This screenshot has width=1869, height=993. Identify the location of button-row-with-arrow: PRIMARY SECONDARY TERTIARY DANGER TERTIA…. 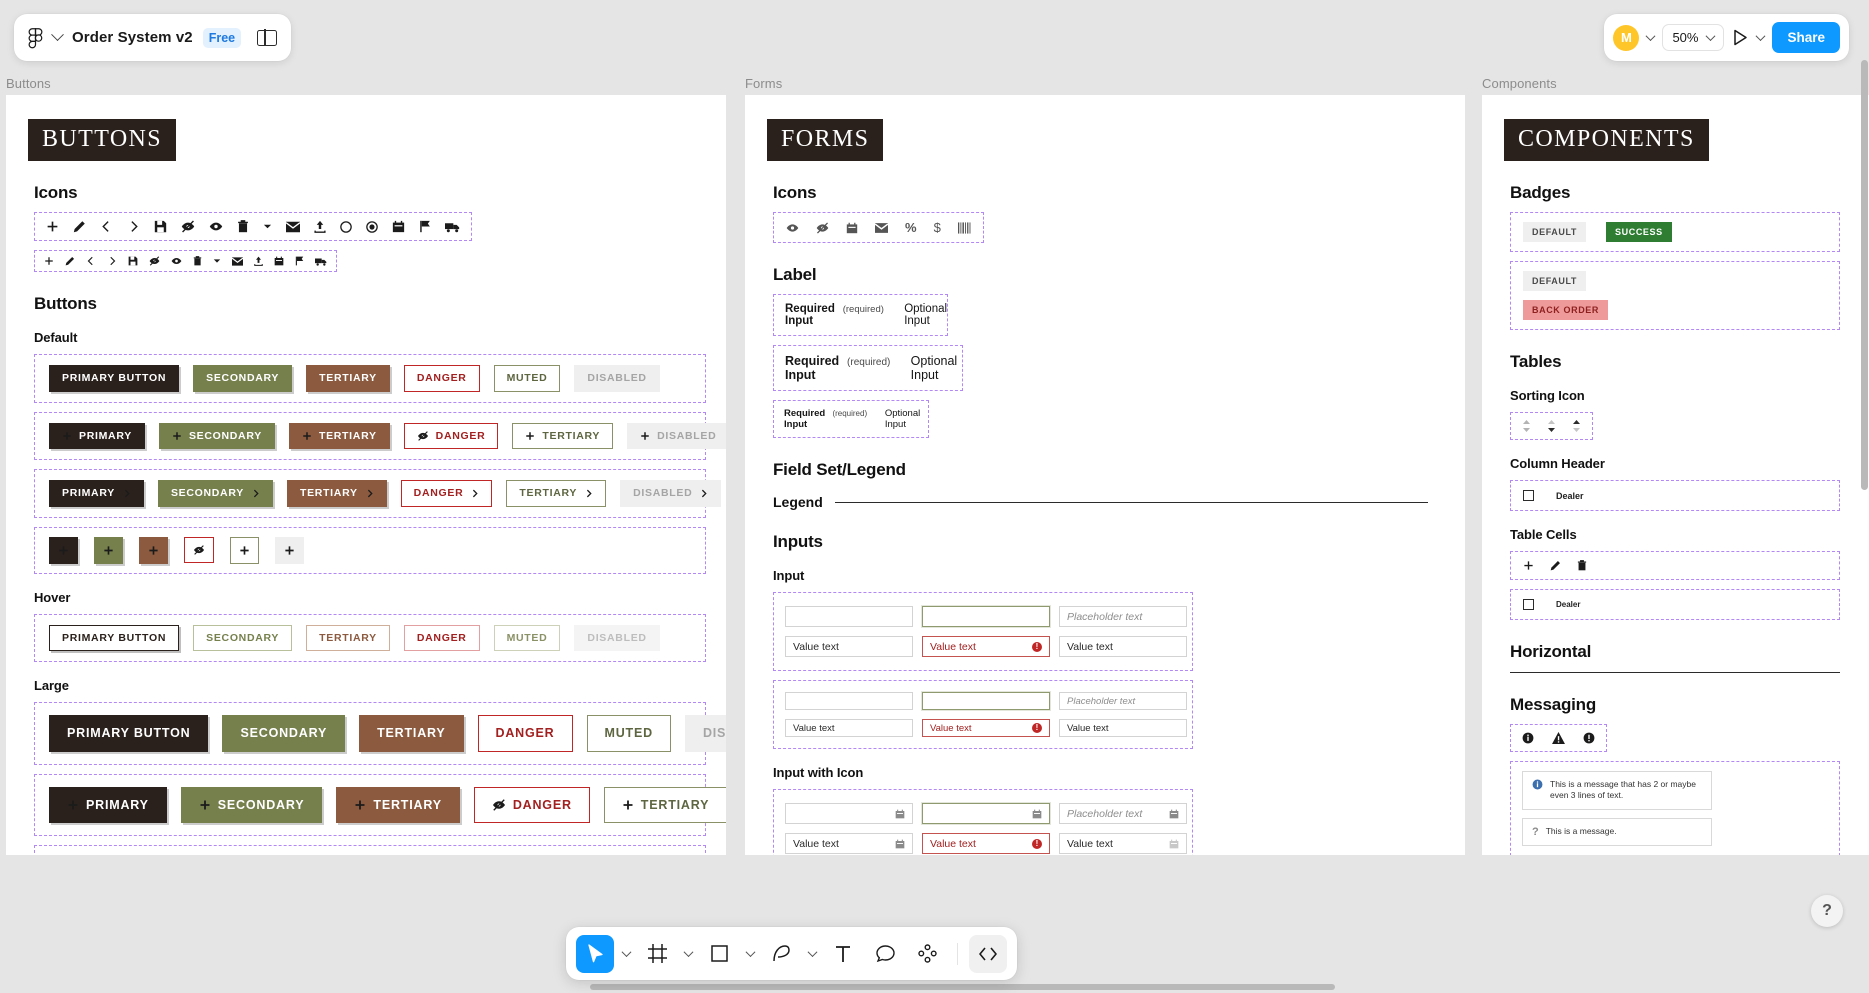
(378, 493).